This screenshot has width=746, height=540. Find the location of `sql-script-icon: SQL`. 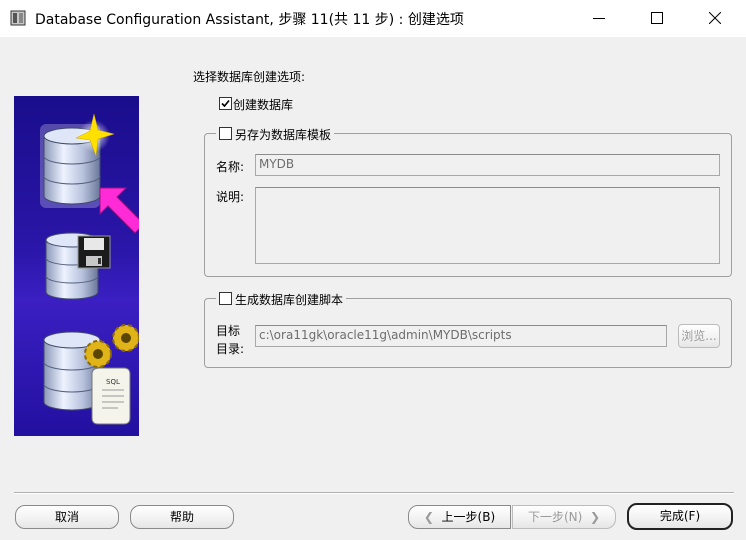

sql-script-icon: SQL is located at coordinates (111, 396).